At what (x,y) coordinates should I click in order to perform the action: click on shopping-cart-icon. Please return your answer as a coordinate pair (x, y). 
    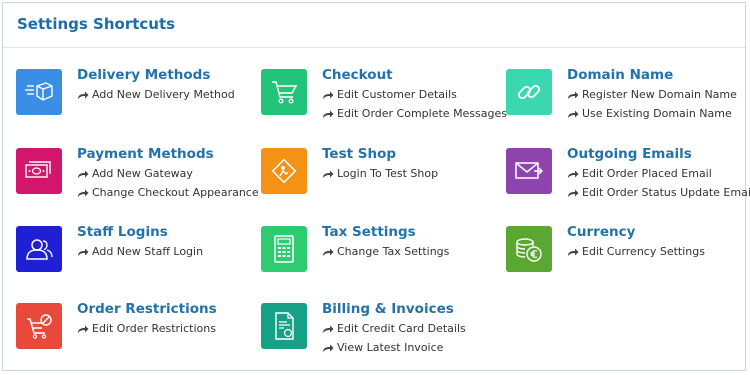
    Looking at the image, I should click on (285, 92).